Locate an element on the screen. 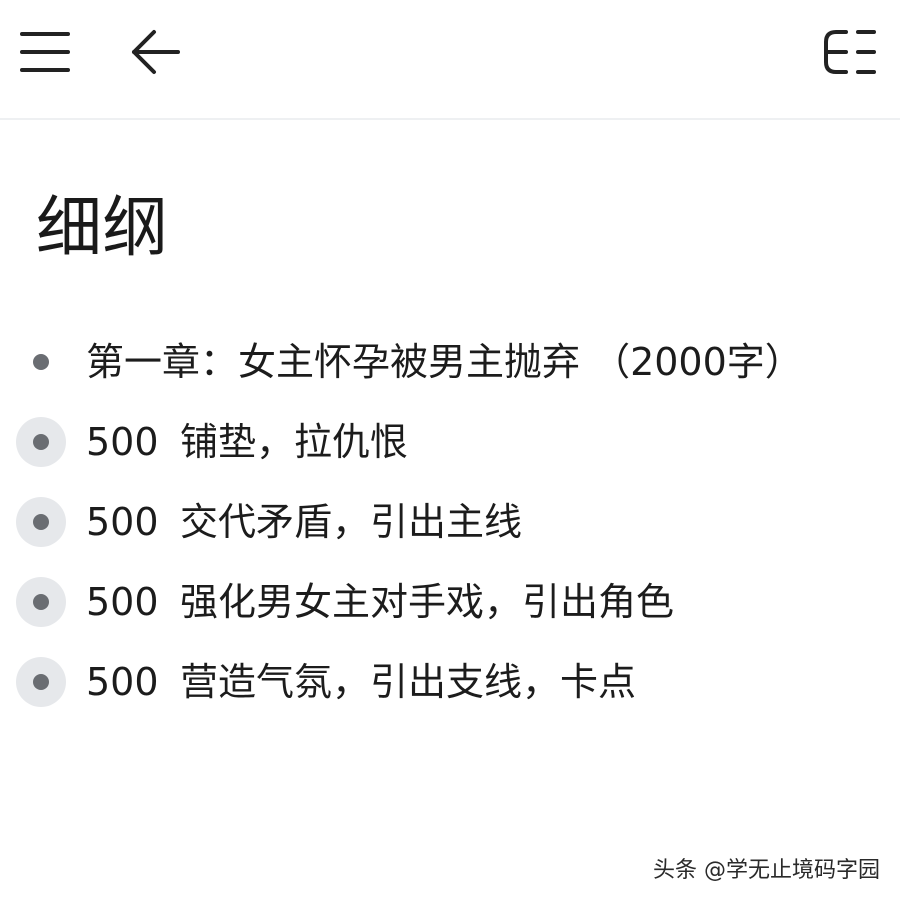 This screenshot has width=900, height=900. arrow-left-icon is located at coordinates (156, 52).